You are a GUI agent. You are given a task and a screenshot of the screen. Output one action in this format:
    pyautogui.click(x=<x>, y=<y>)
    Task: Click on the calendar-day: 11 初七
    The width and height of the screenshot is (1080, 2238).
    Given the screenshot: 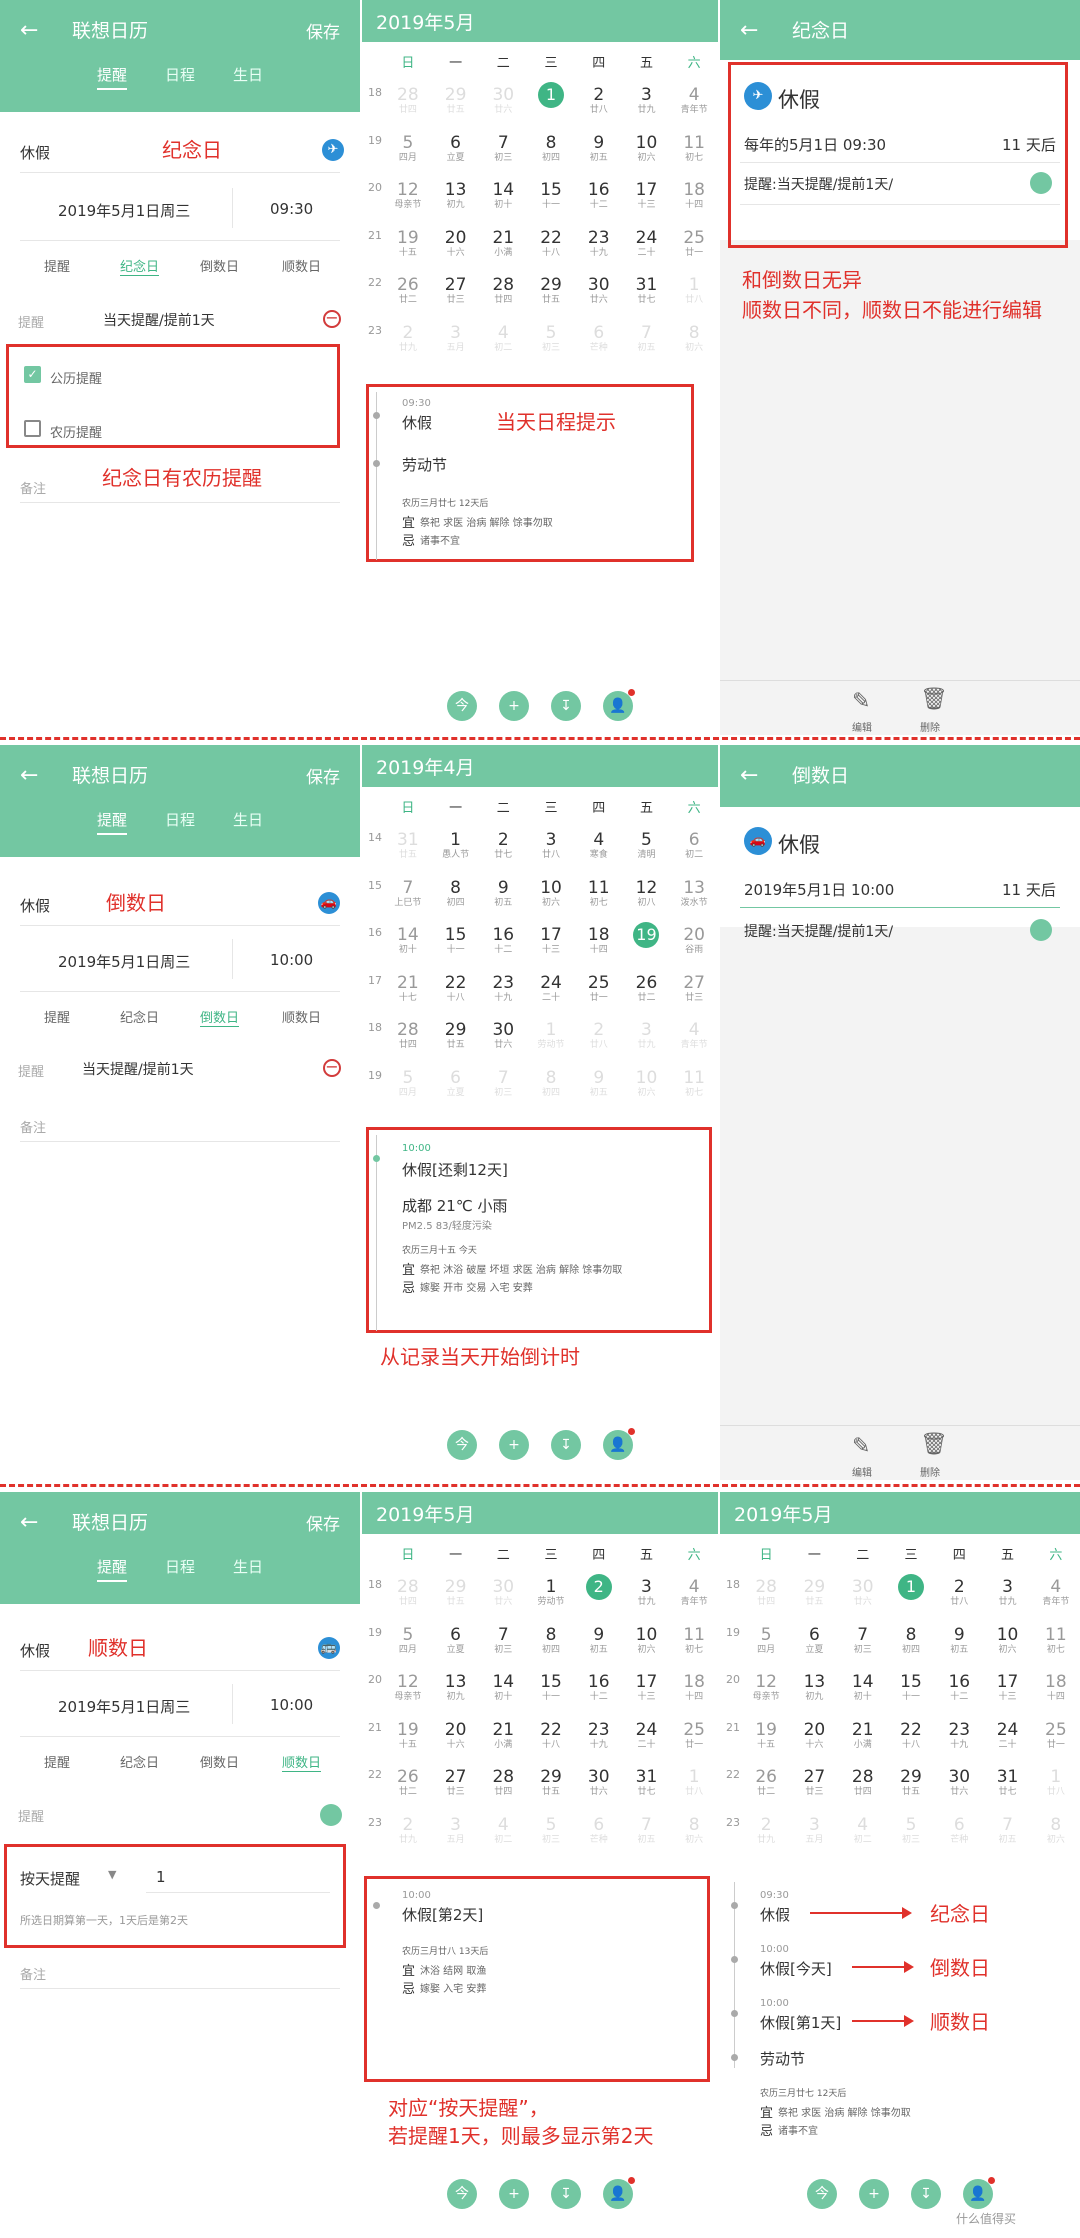 What is the action you would take?
    pyautogui.click(x=694, y=1639)
    